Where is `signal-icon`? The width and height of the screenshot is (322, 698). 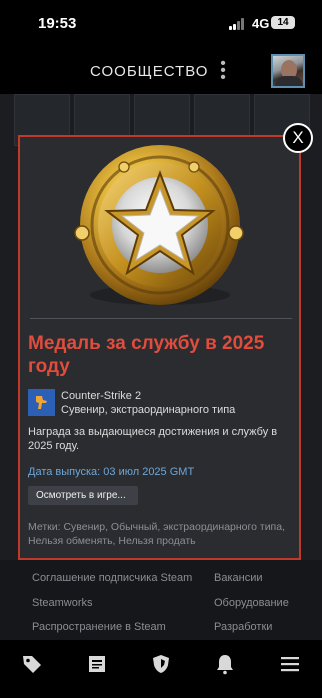 signal-icon is located at coordinates (238, 24).